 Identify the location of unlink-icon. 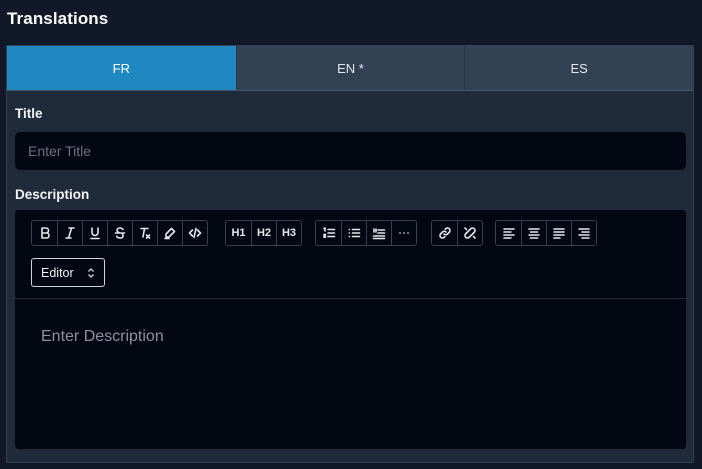
(470, 233).